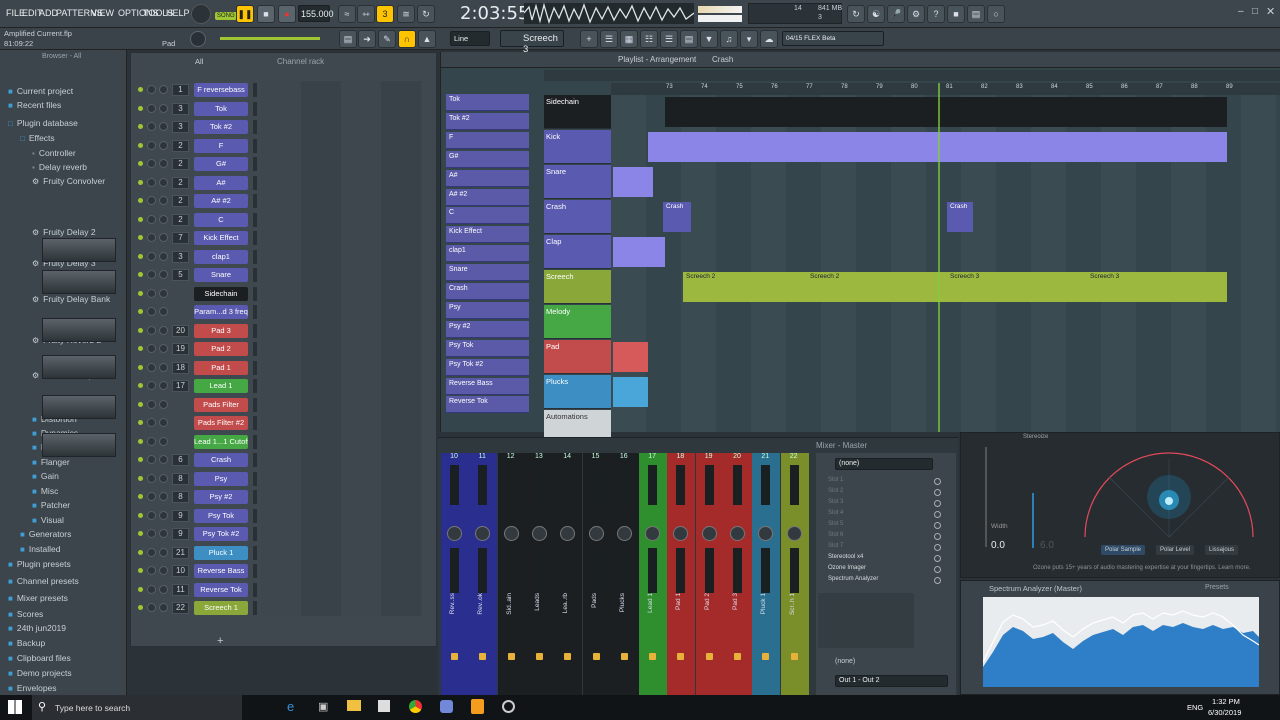  Describe the element at coordinates (354, 705) in the screenshot. I see `explorer-icon` at that location.